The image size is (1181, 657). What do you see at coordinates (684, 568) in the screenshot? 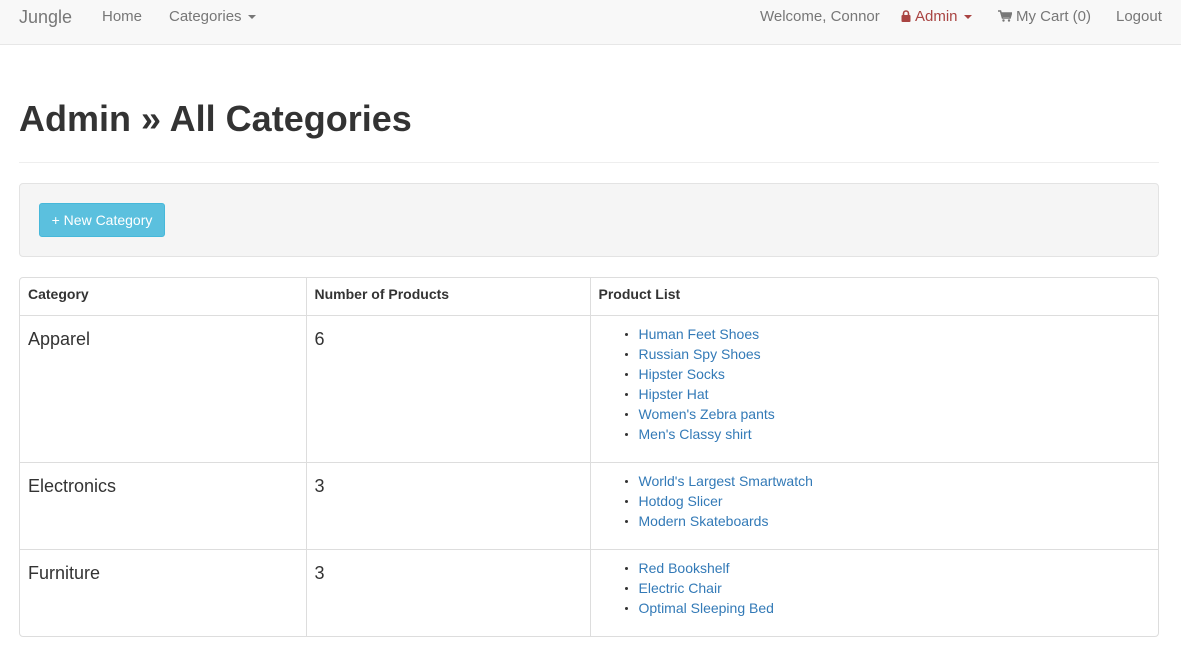
I see `product-link: Red Bookshelf` at bounding box center [684, 568].